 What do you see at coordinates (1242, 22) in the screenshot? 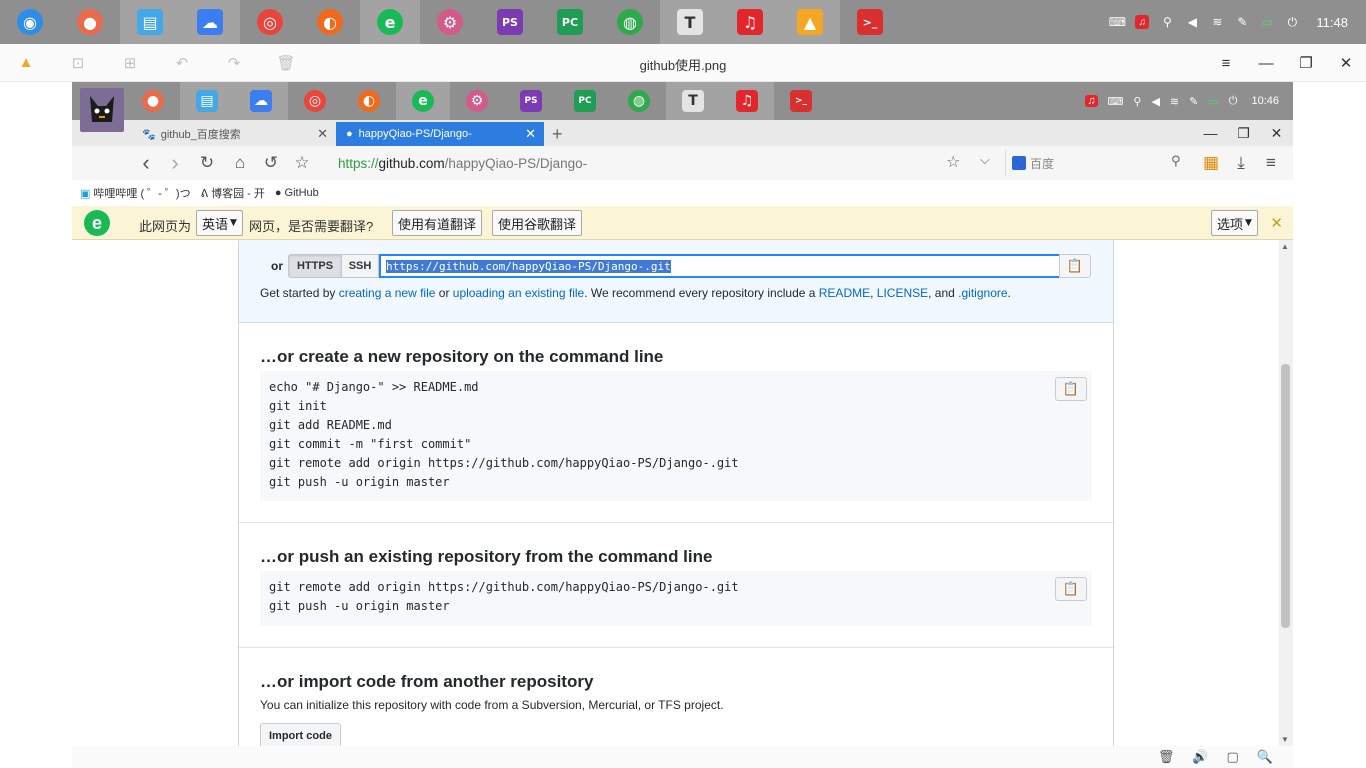
I see `pen-icon: ✎` at bounding box center [1242, 22].